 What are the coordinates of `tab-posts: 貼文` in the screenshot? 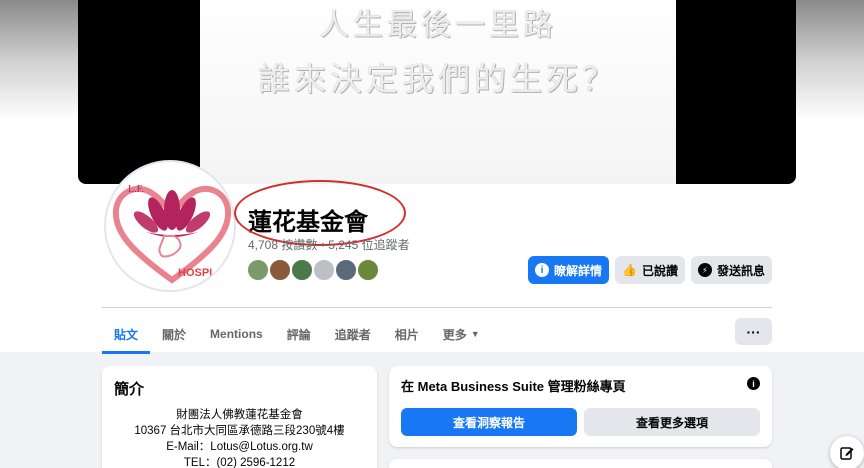 It's located at (126, 334).